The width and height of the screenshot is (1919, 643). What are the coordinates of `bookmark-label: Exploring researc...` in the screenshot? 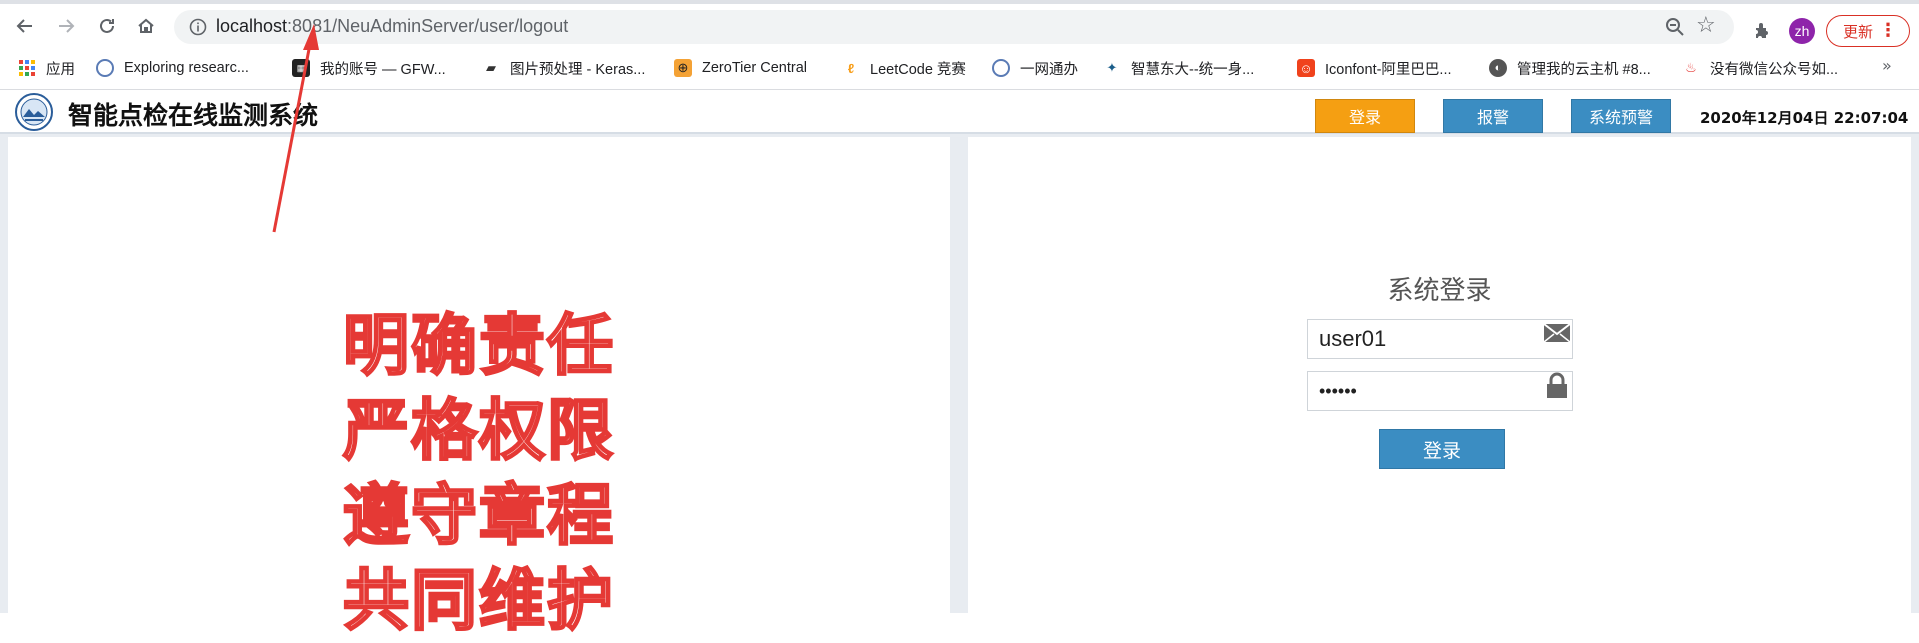 It's located at (186, 68).